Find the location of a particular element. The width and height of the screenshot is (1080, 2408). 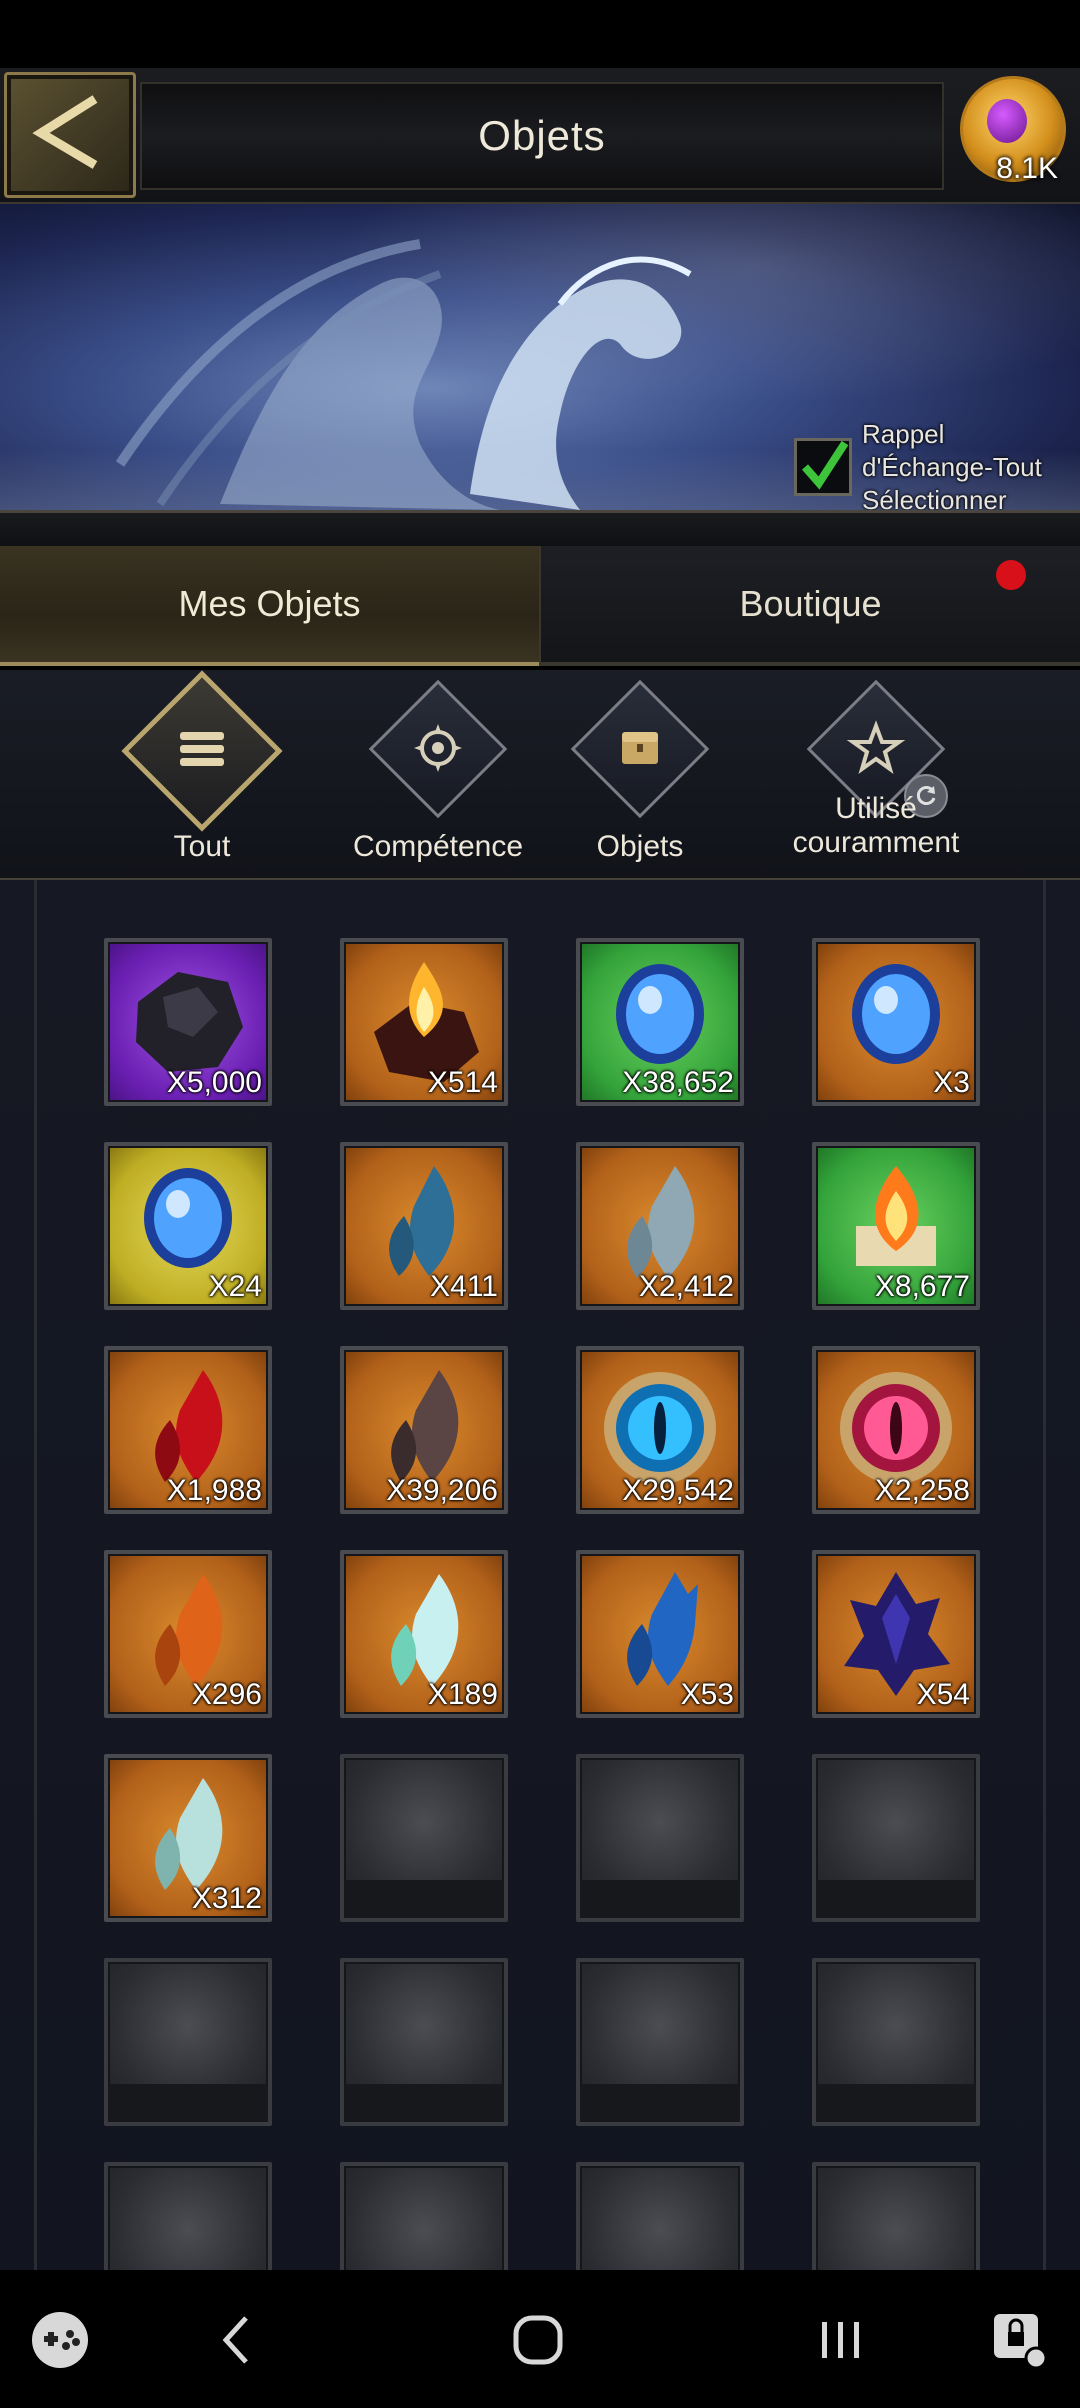

inventory-slot: X1,988 is located at coordinates (188, 1430).